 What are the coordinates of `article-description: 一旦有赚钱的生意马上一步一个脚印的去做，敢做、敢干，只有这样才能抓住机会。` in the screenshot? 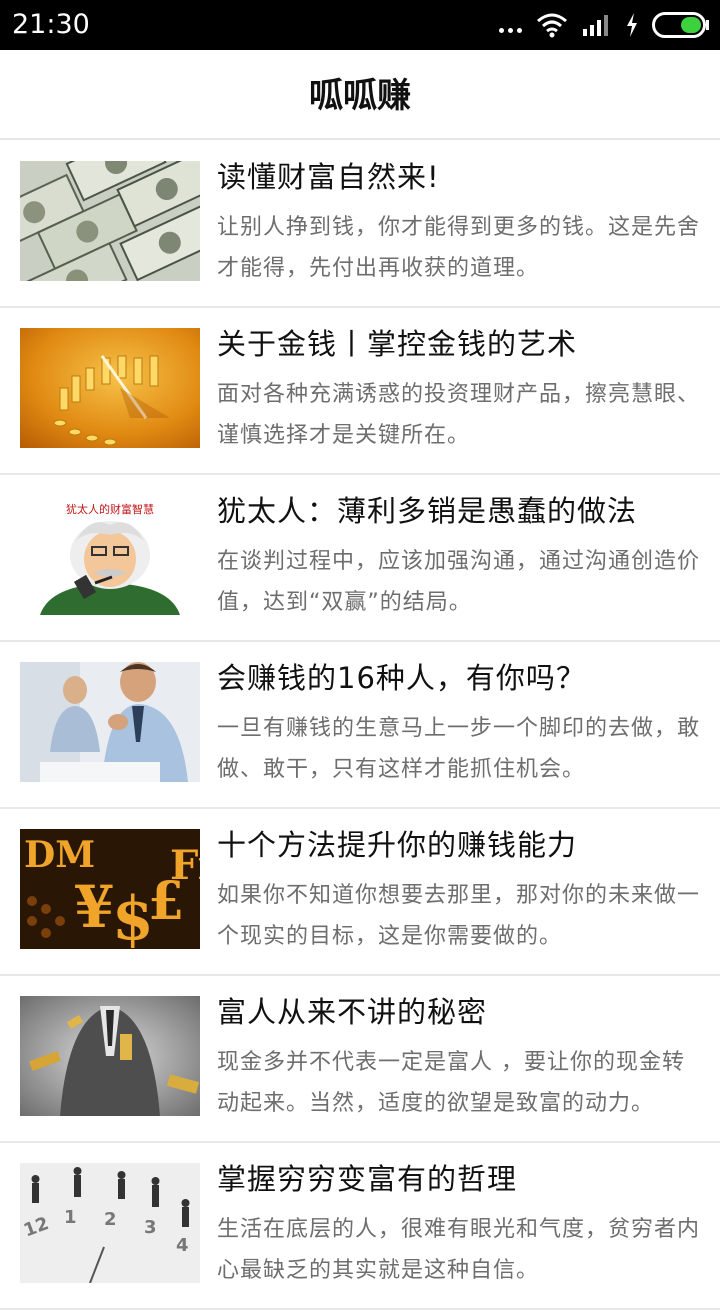 It's located at (459, 749).